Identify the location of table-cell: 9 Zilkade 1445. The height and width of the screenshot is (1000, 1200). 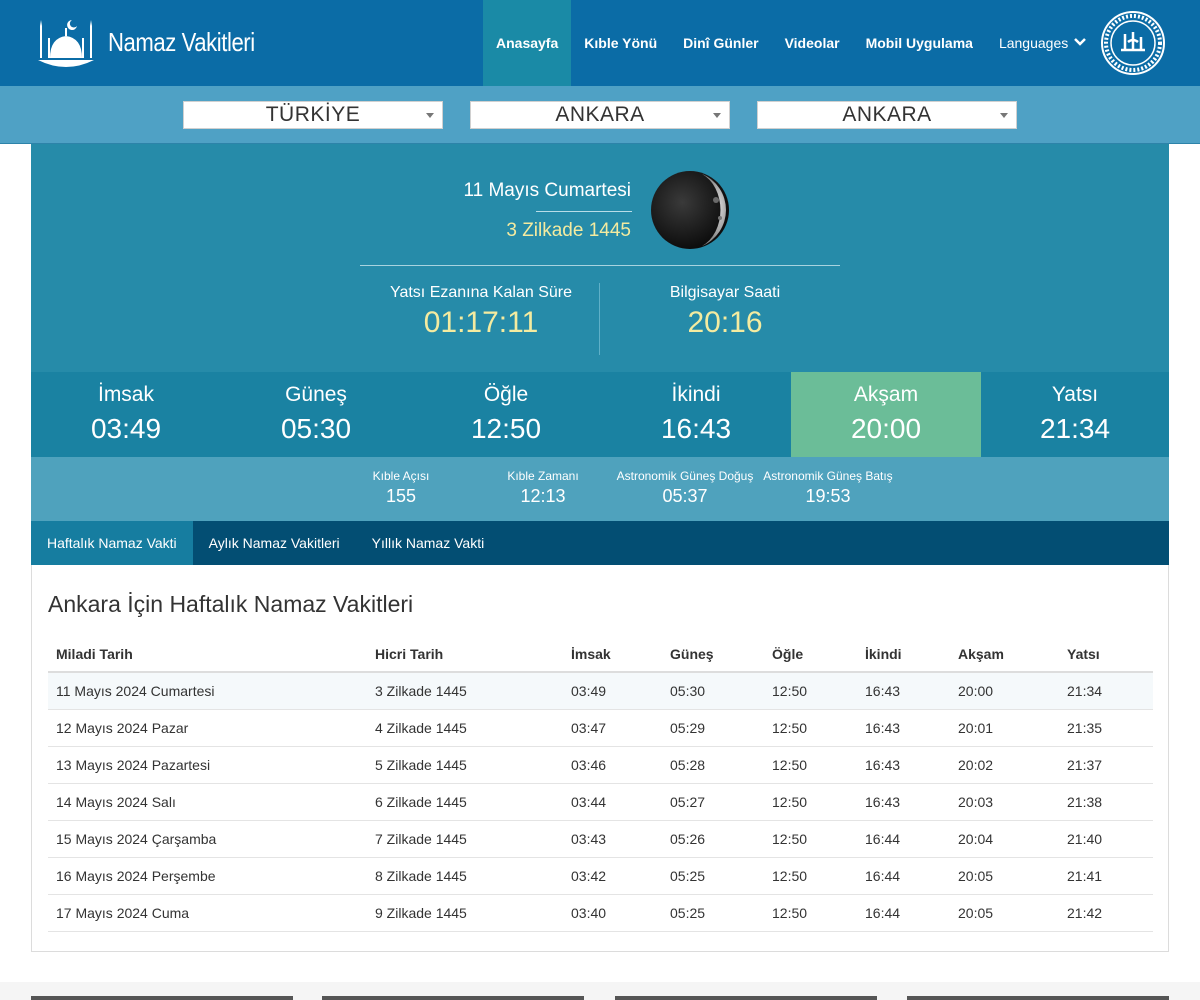
(465, 913).